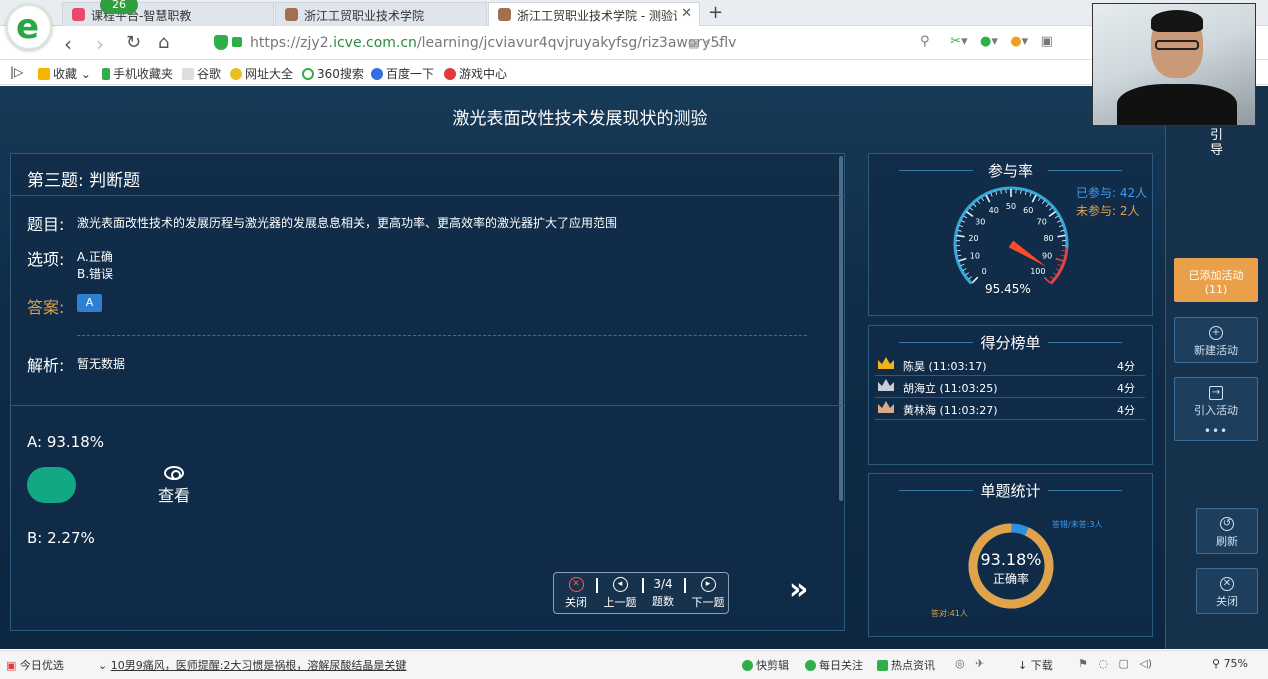  I want to click on refresh-button: ↺ 刷新, so click(1227, 531).